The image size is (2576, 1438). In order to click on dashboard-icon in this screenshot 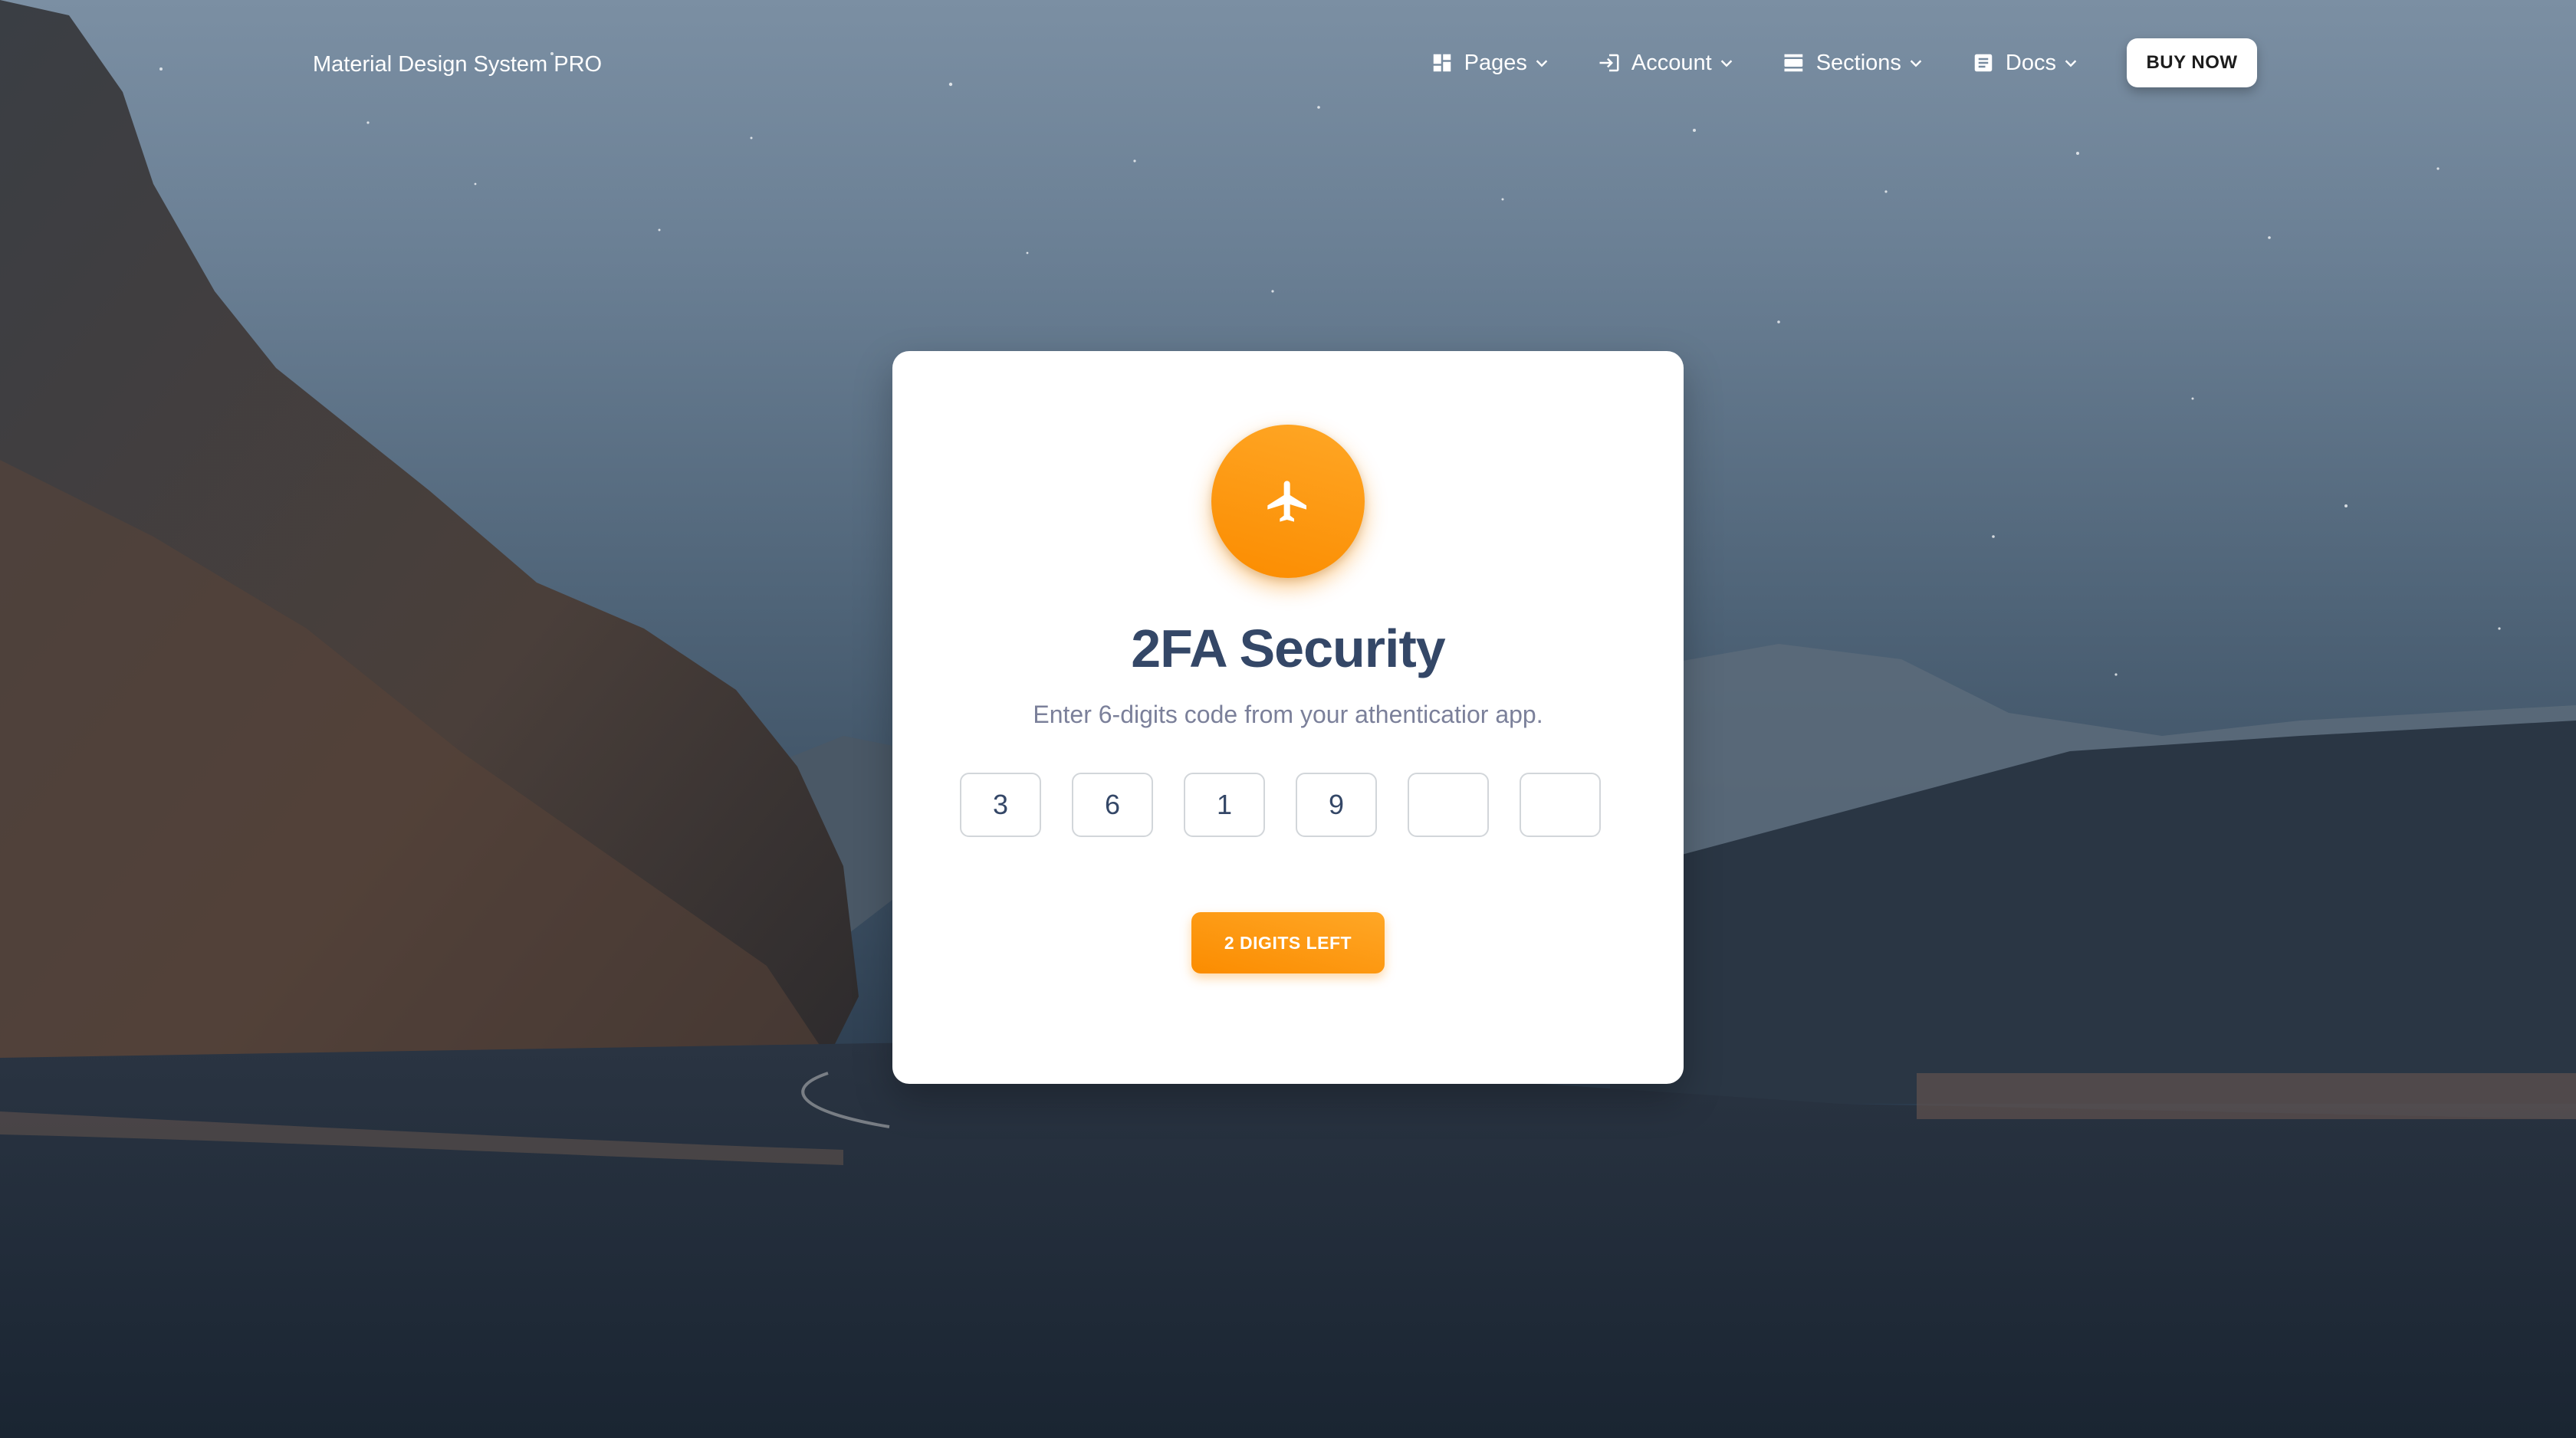, I will do `click(1442, 63)`.